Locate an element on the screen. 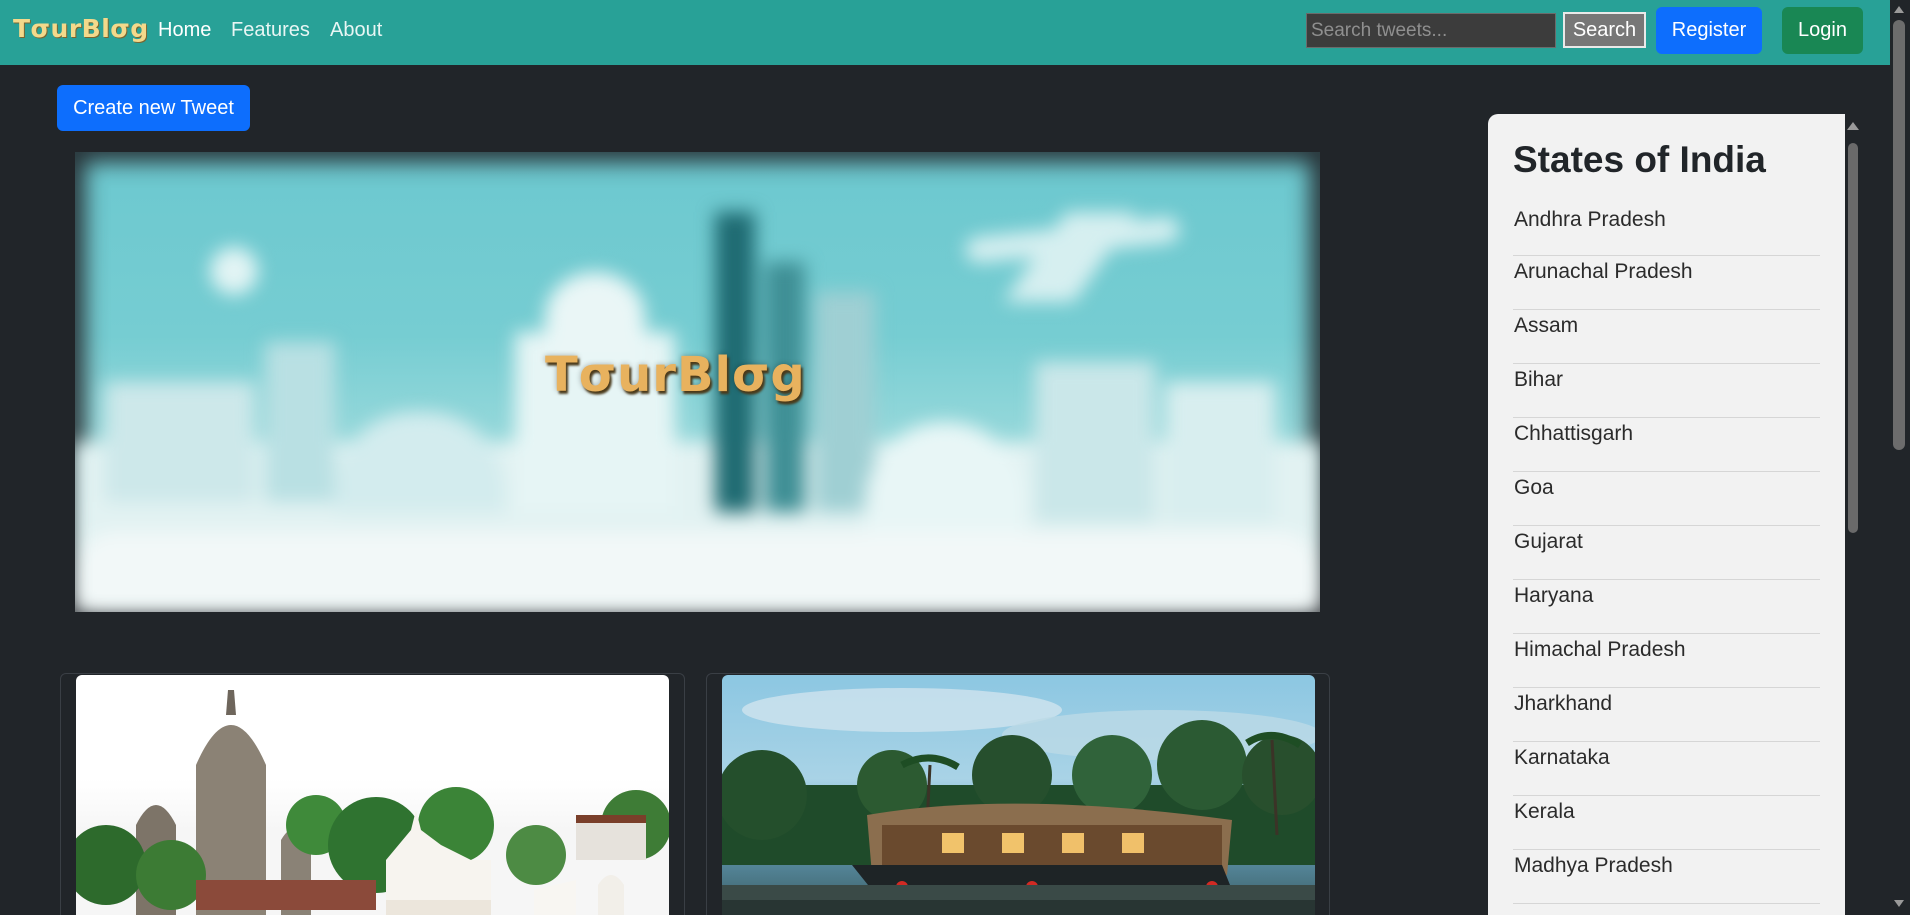 This screenshot has width=1910, height=915. state-item: Gujarat is located at coordinates (1666, 553).